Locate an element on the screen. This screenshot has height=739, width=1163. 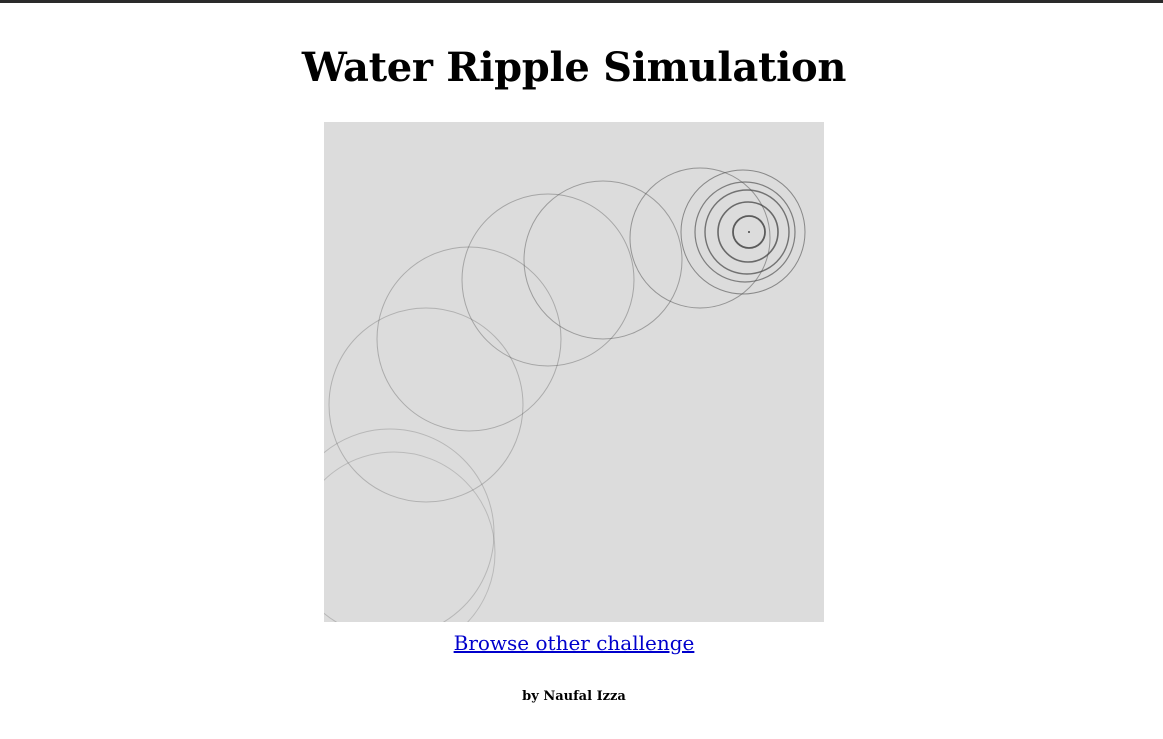
author-credit: by Naufal Izza is located at coordinates (574, 696).